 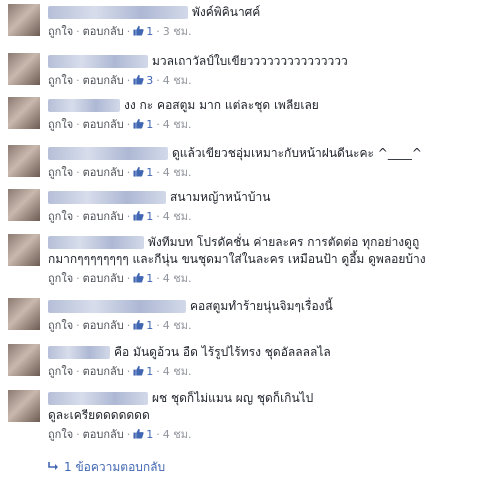 What do you see at coordinates (53, 466) in the screenshot?
I see `reply-arrow-icon` at bounding box center [53, 466].